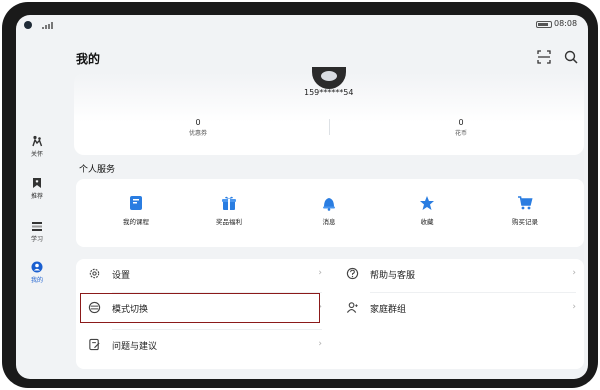  What do you see at coordinates (352, 273) in the screenshot?
I see `help-icon` at bounding box center [352, 273].